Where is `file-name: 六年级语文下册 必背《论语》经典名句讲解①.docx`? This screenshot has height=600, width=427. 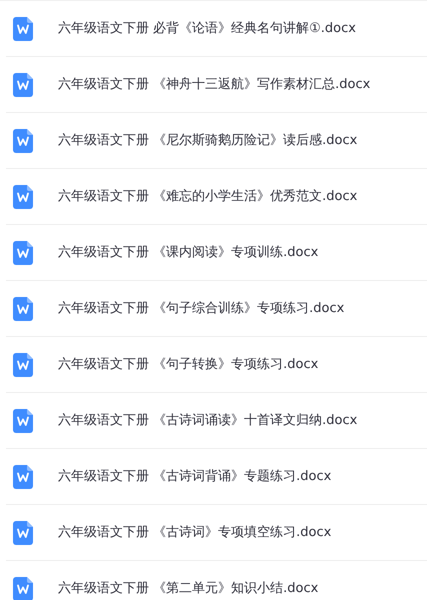 file-name: 六年级语文下册 必背《论语》经典名句讲解①.docx is located at coordinates (207, 29).